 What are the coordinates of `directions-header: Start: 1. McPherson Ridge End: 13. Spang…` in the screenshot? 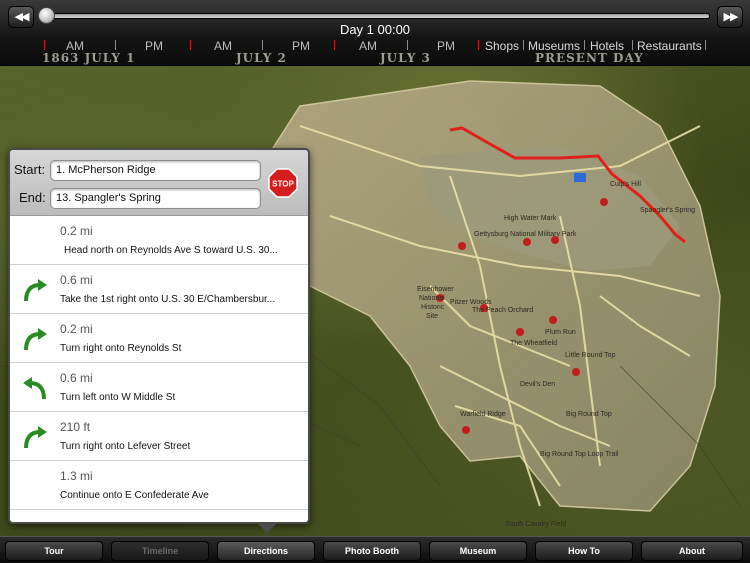 It's located at (159, 183).